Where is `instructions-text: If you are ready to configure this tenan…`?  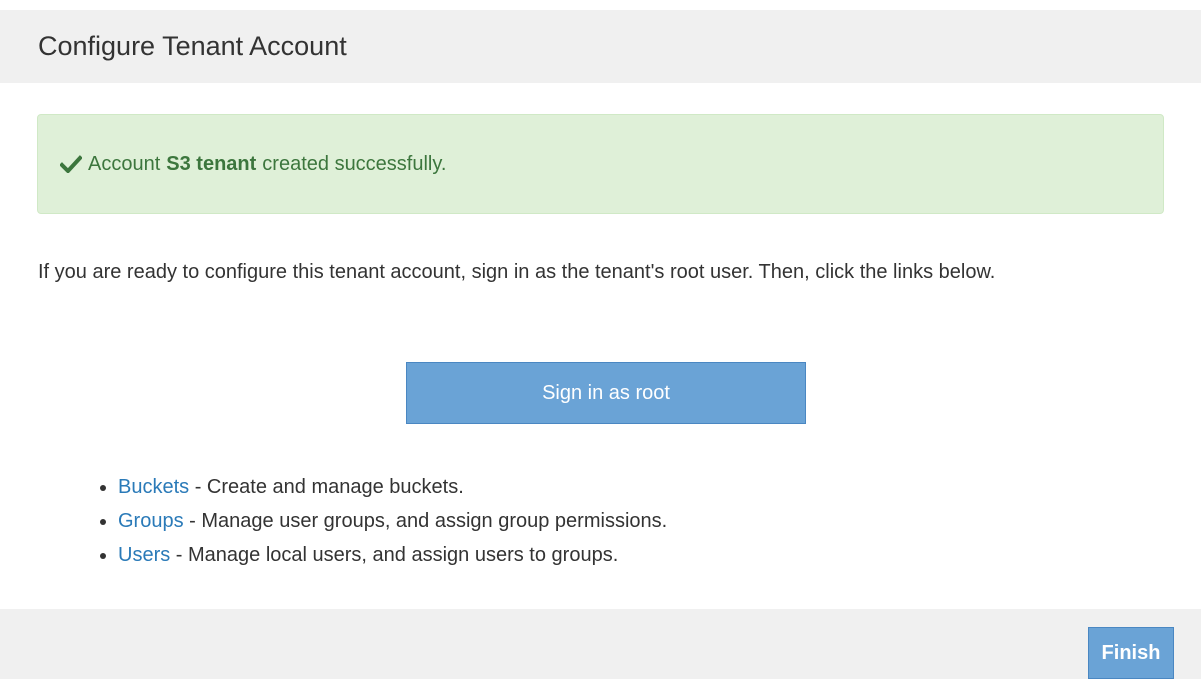
instructions-text: If you are ready to configure this tenan… is located at coordinates (517, 272).